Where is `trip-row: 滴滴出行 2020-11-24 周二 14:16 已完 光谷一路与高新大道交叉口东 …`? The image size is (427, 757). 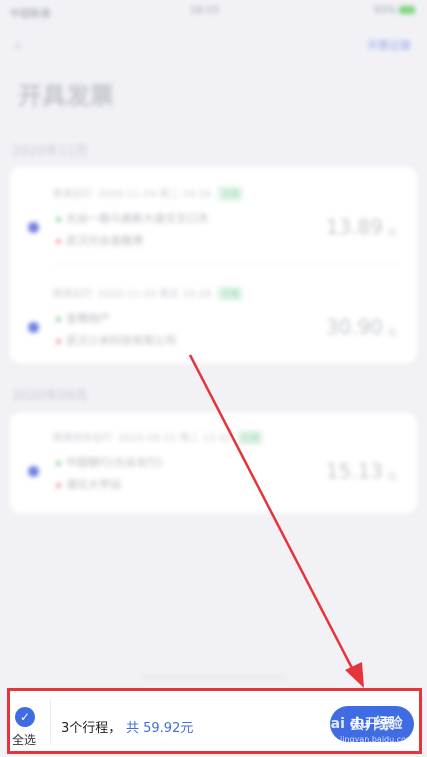 trip-row: 滴滴出行 2020-11-24 周二 14:16 已完 光谷一路与高新大道交叉口东 … is located at coordinates (213, 220).